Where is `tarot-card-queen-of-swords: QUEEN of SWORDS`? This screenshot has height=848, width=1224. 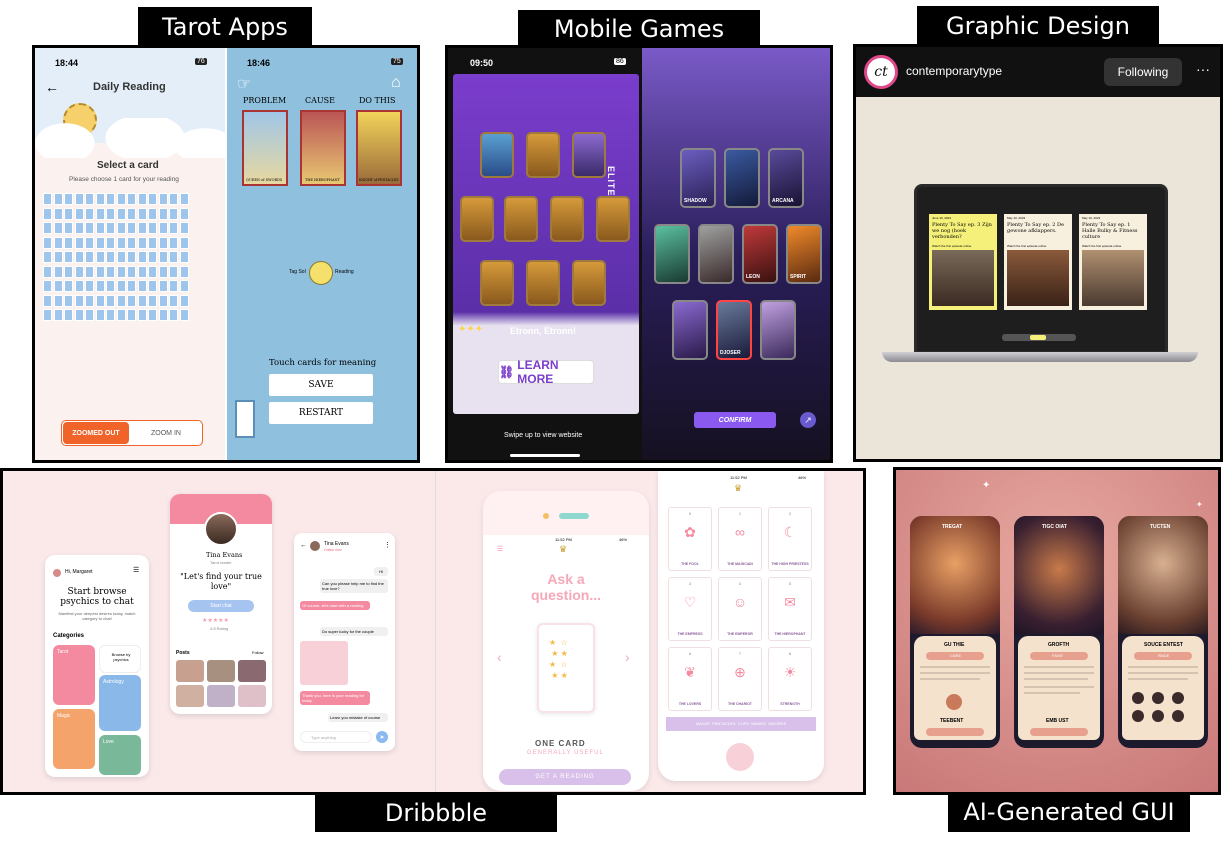
tarot-card-queen-of-swords: QUEEN of SWORDS is located at coordinates (265, 148).